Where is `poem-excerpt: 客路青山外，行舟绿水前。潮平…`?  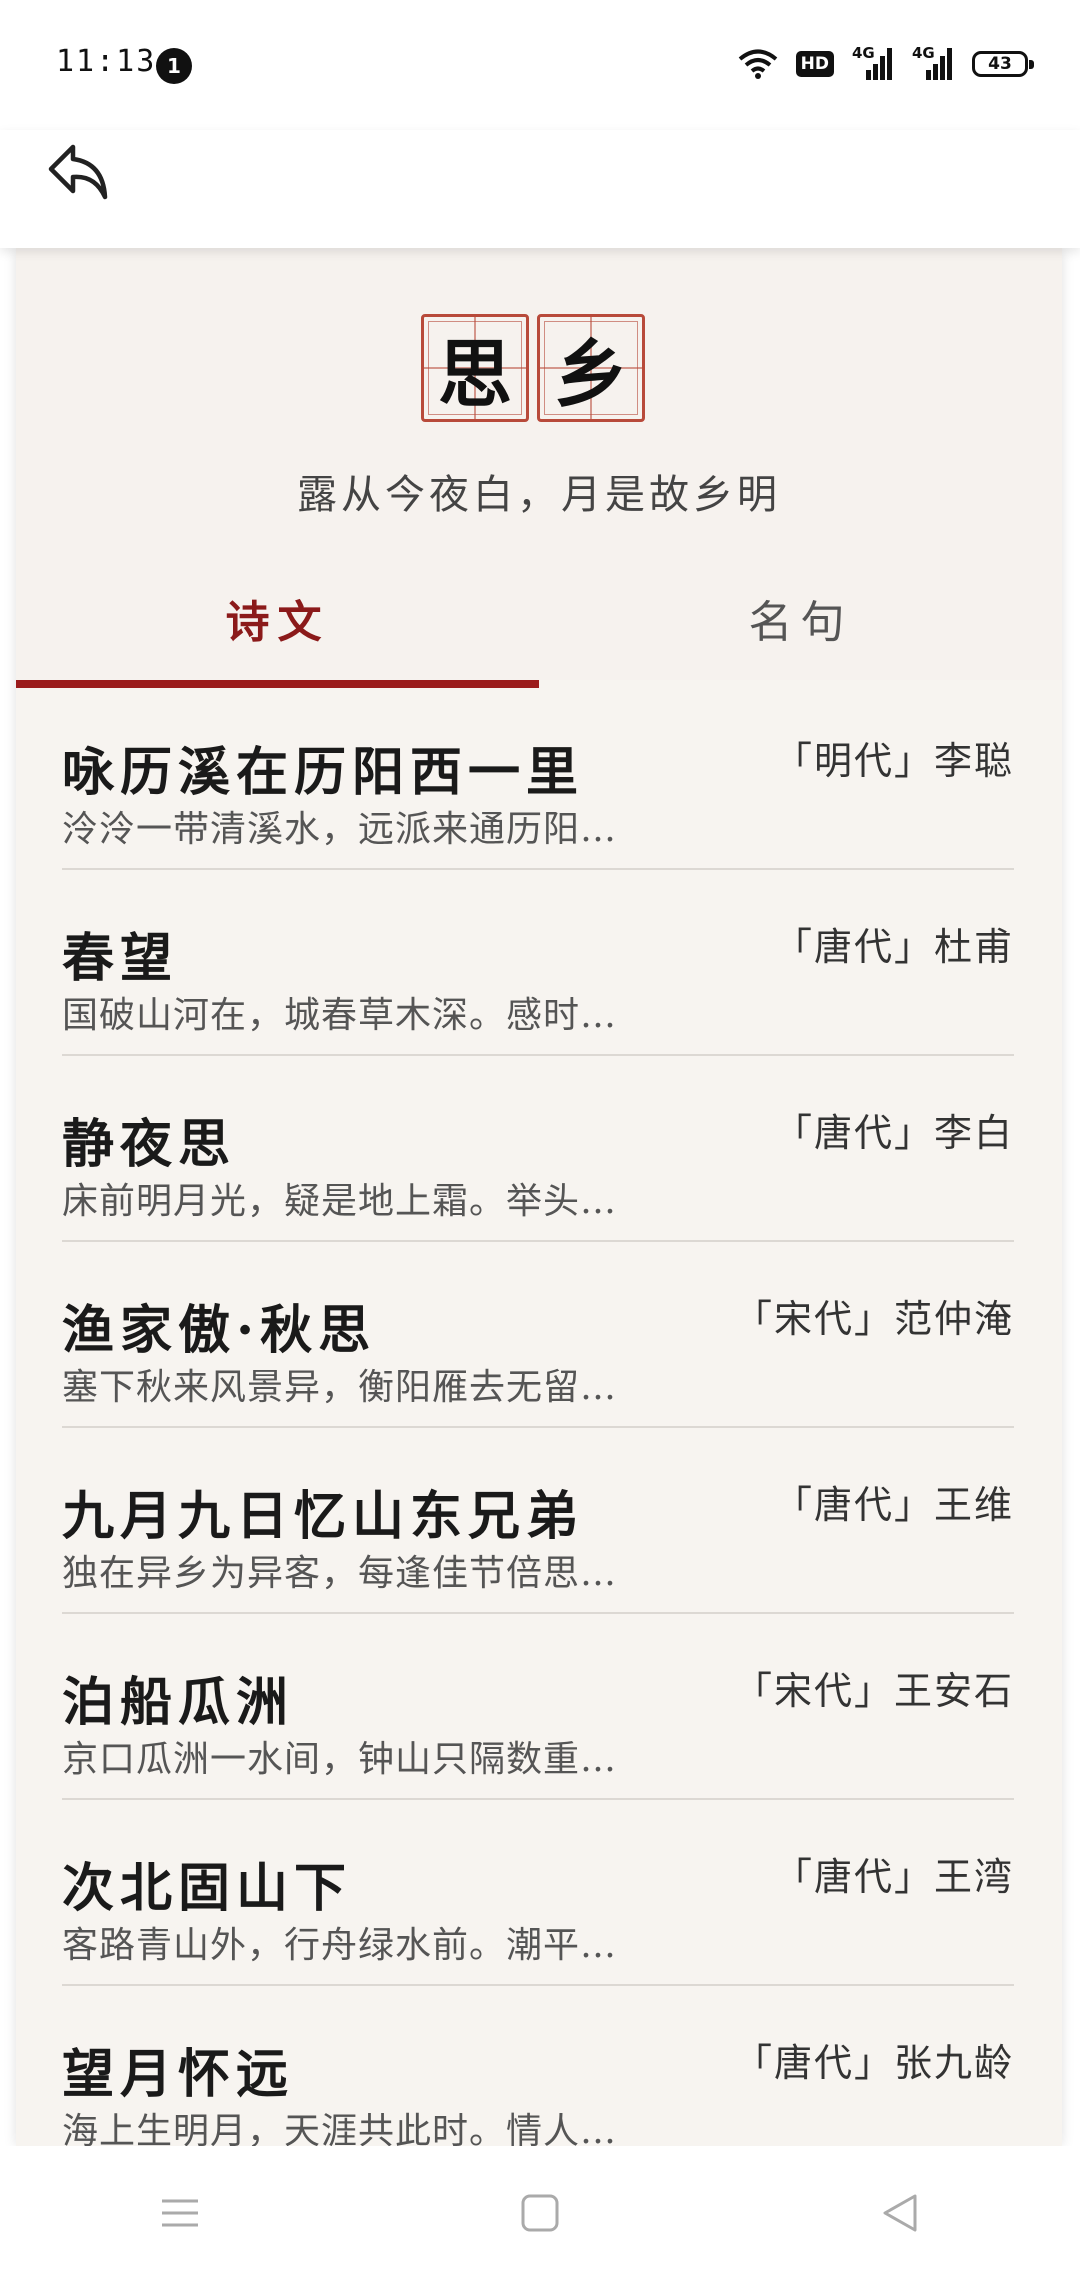
poem-excerpt: 客路青山外，行舟绿水前。潮平… is located at coordinates (340, 1945).